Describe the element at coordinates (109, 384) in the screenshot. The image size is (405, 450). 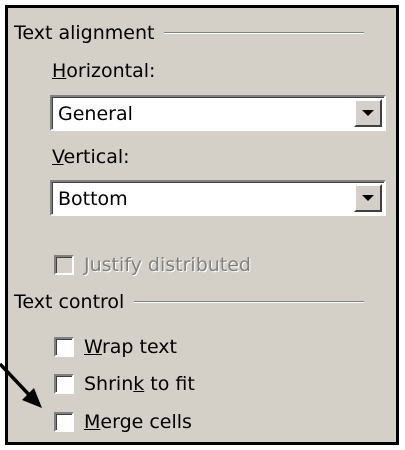
I see `shrink-pre: Shrin` at that location.